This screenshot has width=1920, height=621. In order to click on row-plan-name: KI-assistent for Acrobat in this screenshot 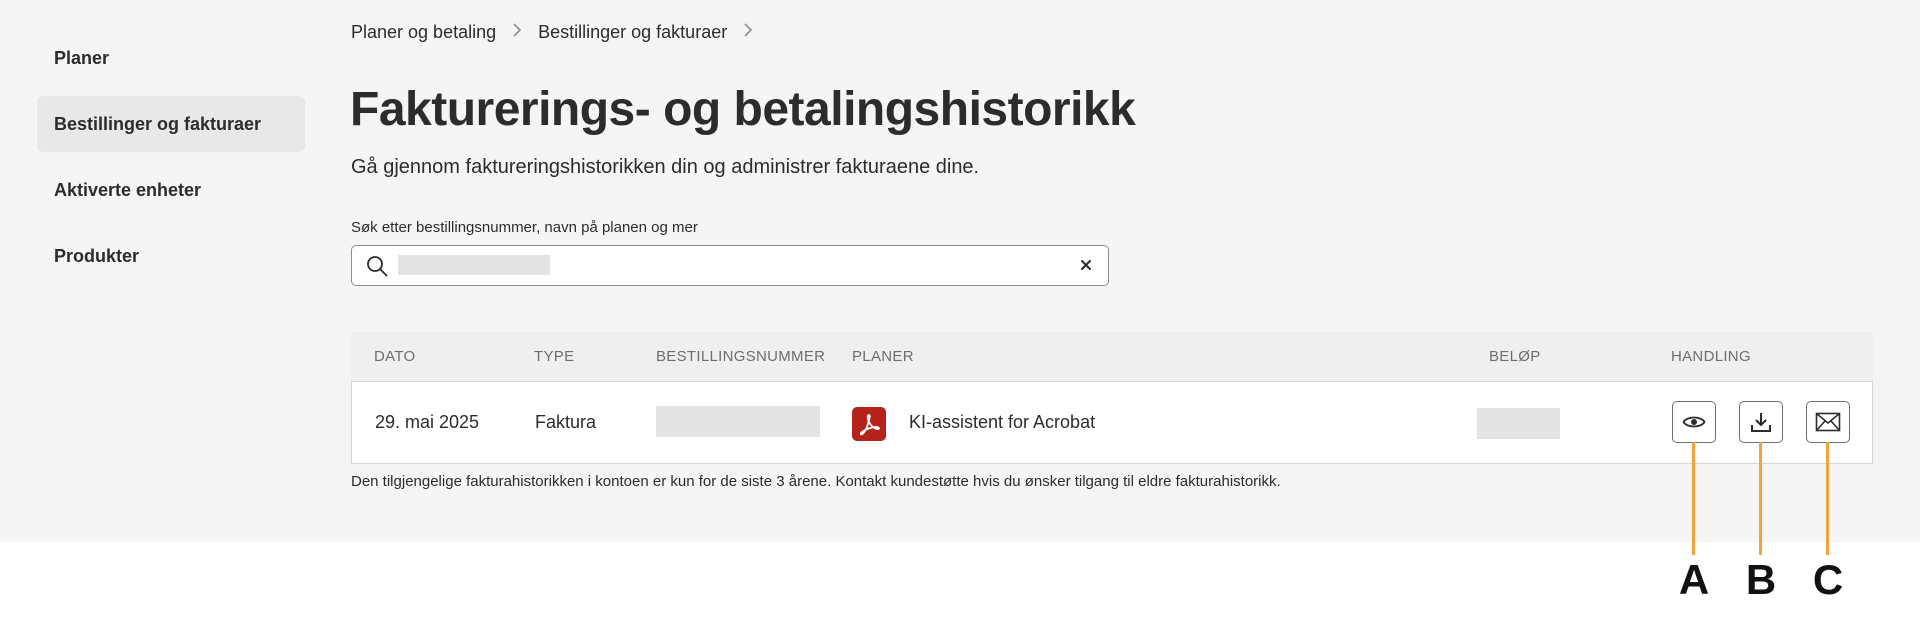, I will do `click(1002, 422)`.